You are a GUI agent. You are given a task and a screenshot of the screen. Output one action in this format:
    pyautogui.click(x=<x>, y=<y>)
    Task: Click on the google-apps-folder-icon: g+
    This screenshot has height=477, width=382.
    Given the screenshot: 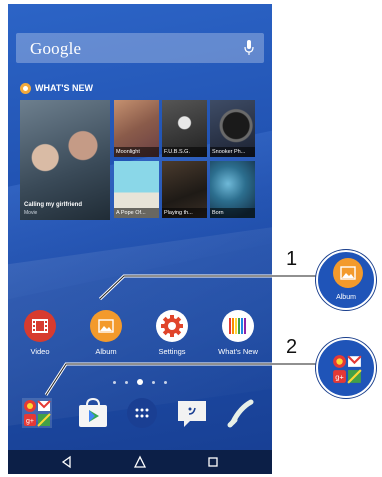 What is the action you would take?
    pyautogui.click(x=347, y=369)
    